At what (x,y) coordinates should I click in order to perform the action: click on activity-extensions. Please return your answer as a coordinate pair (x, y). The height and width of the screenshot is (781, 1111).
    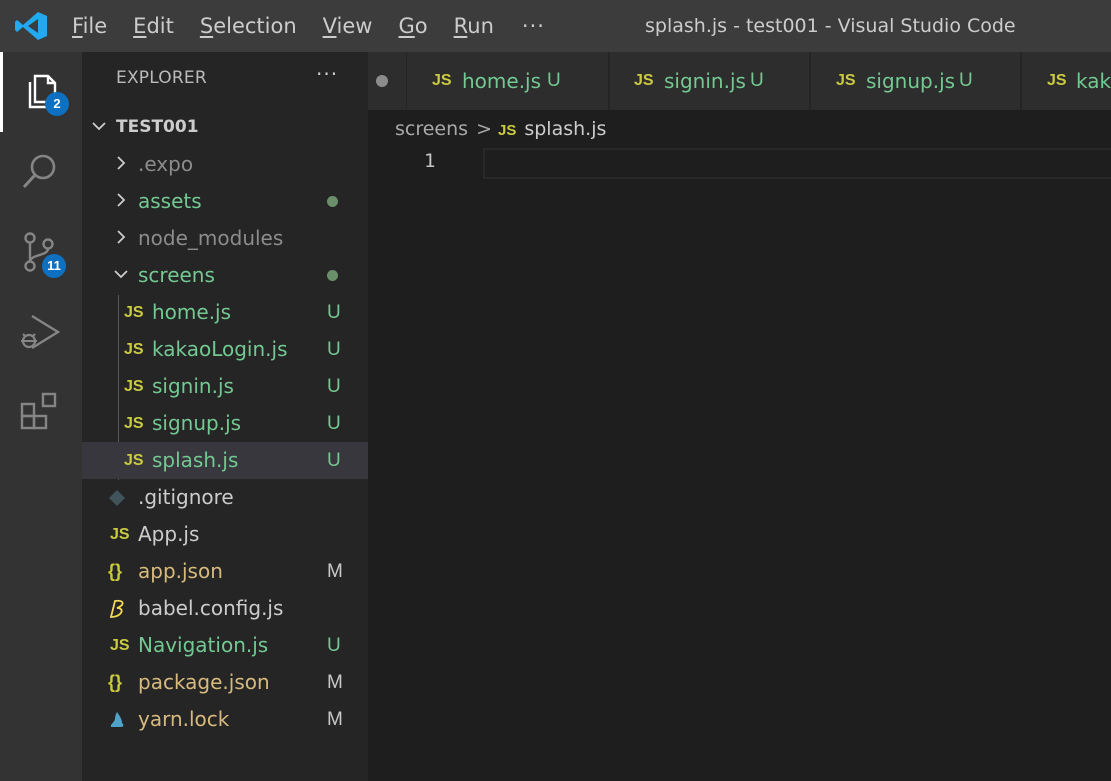
    Looking at the image, I should click on (41, 412).